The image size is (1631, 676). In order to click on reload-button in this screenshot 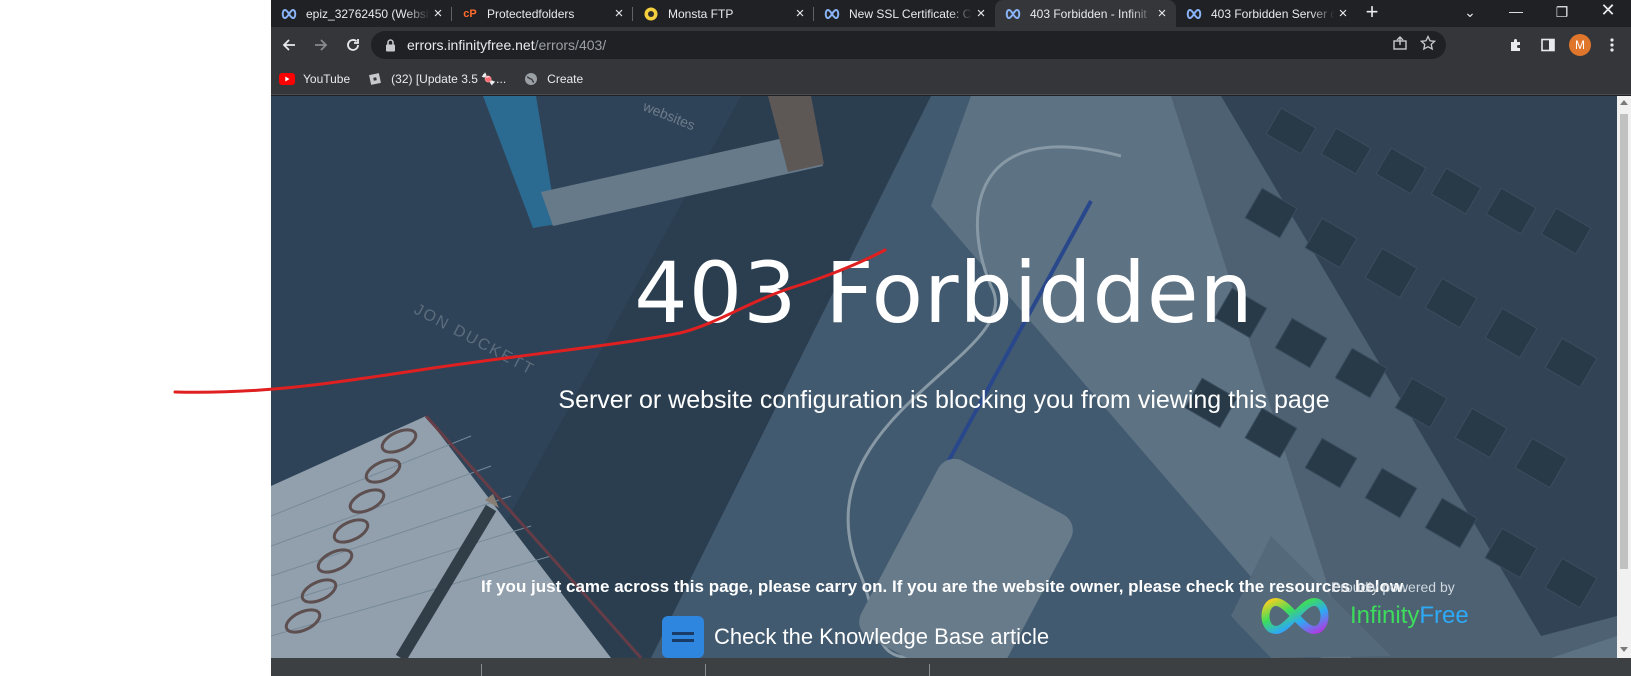, I will do `click(353, 45)`.